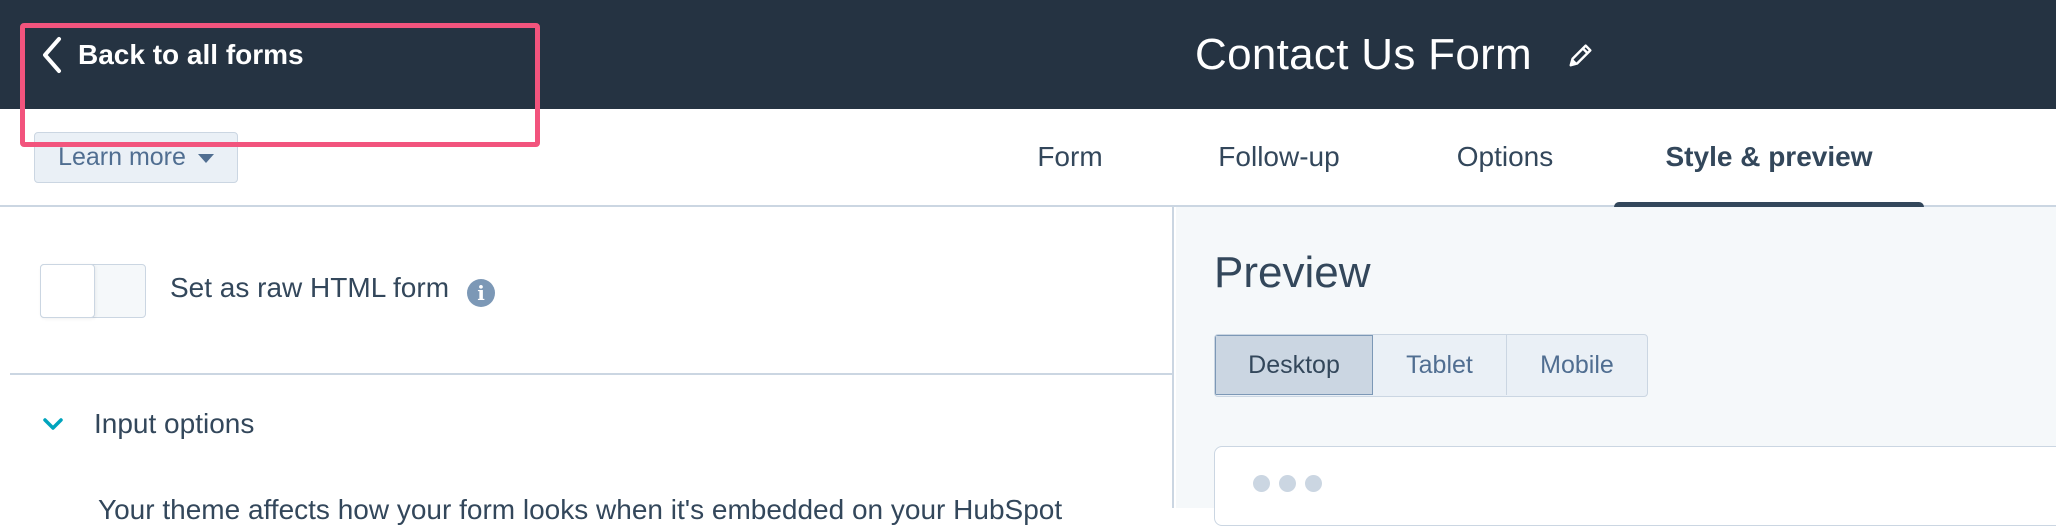 Image resolution: width=2056 pixels, height=526 pixels. What do you see at coordinates (481, 293) in the screenshot?
I see `info-icon: i` at bounding box center [481, 293].